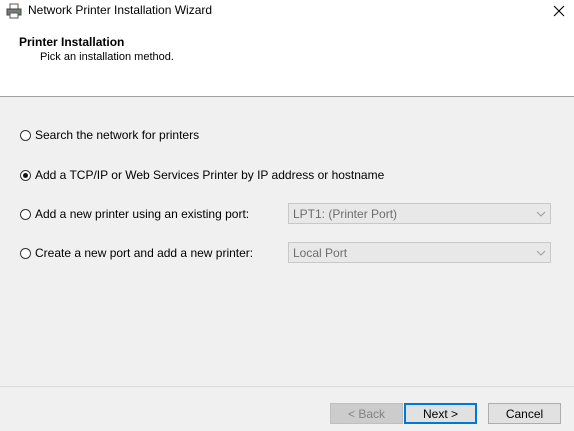  I want to click on next-button: Next >, so click(440, 413).